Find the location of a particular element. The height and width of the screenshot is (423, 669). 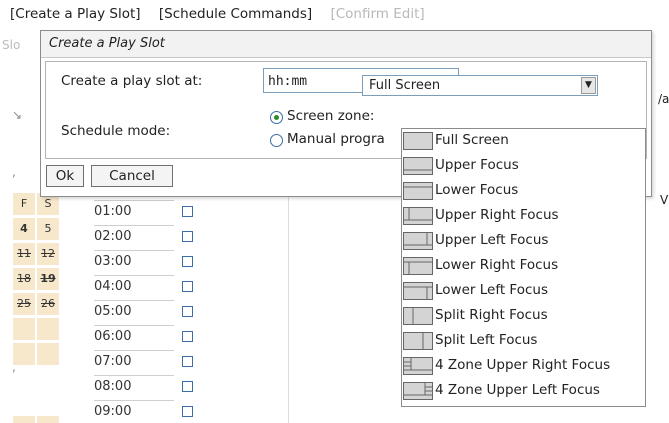

zone-option-4-zone-upper-right-focus: 4 Zone Upper Right Focus is located at coordinates (523, 366).